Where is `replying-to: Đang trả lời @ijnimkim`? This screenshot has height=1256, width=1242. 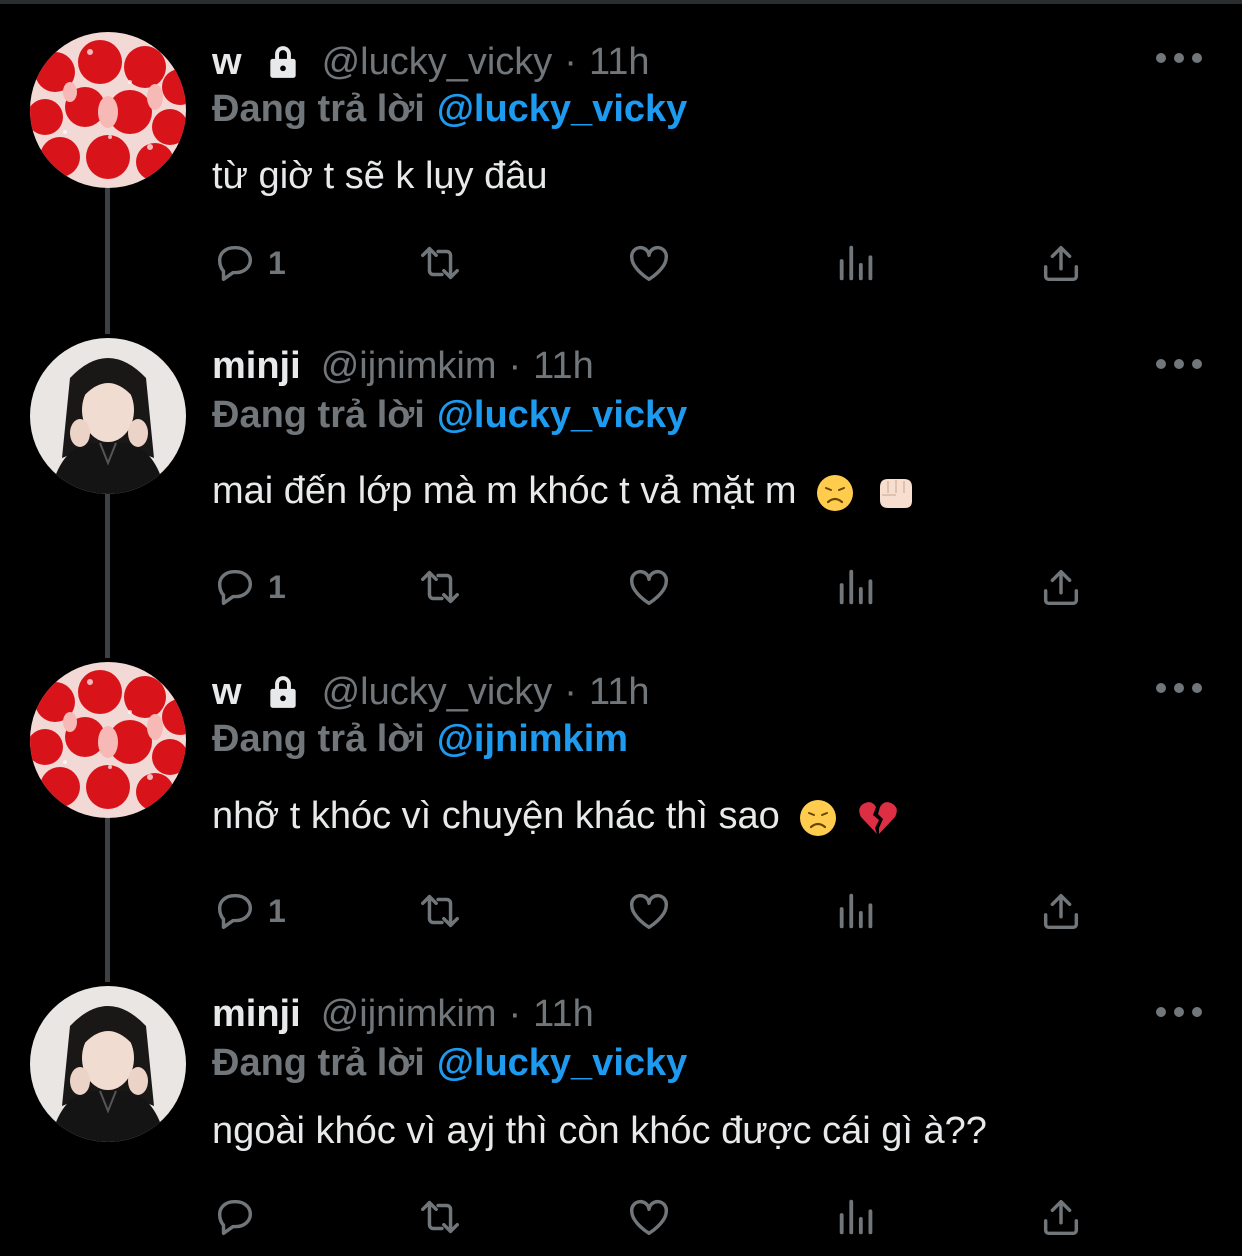
replying-to: Đang trả lời @ijnimkim is located at coordinates (420, 739).